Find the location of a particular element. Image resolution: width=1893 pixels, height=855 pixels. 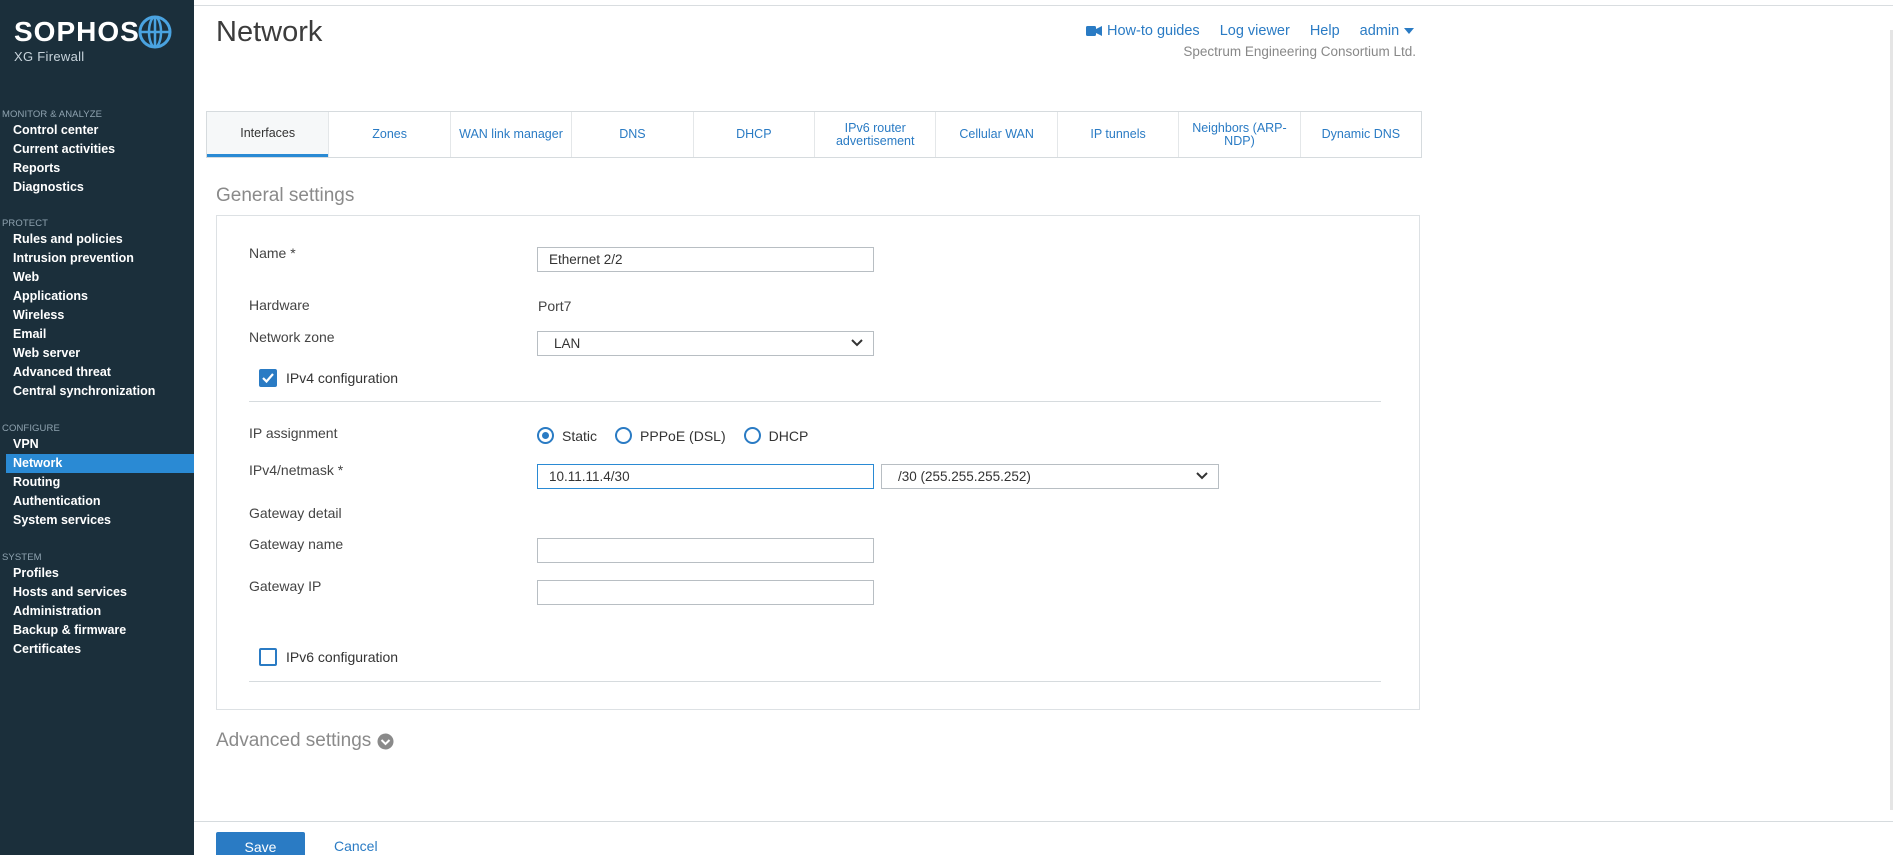

ipv4-configuration-checkbox is located at coordinates (268, 378).